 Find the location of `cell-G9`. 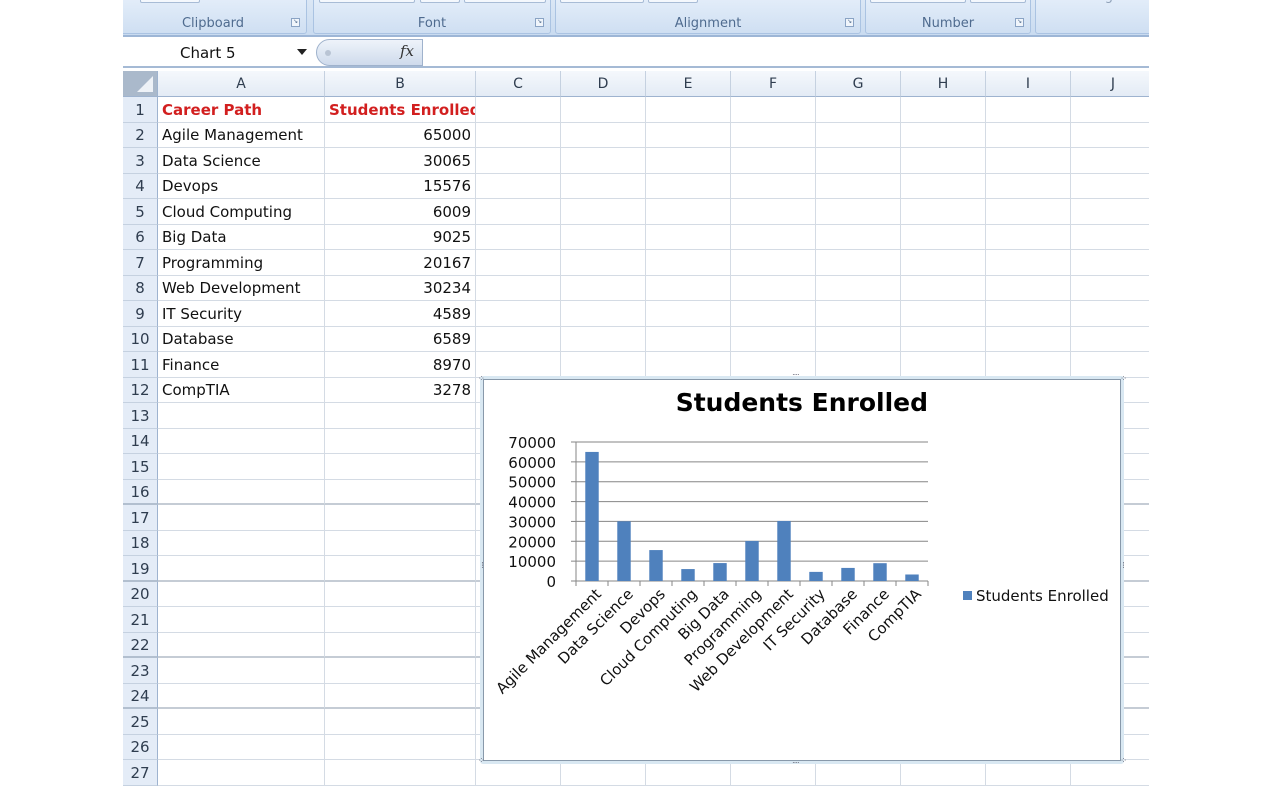

cell-G9 is located at coordinates (858, 314).